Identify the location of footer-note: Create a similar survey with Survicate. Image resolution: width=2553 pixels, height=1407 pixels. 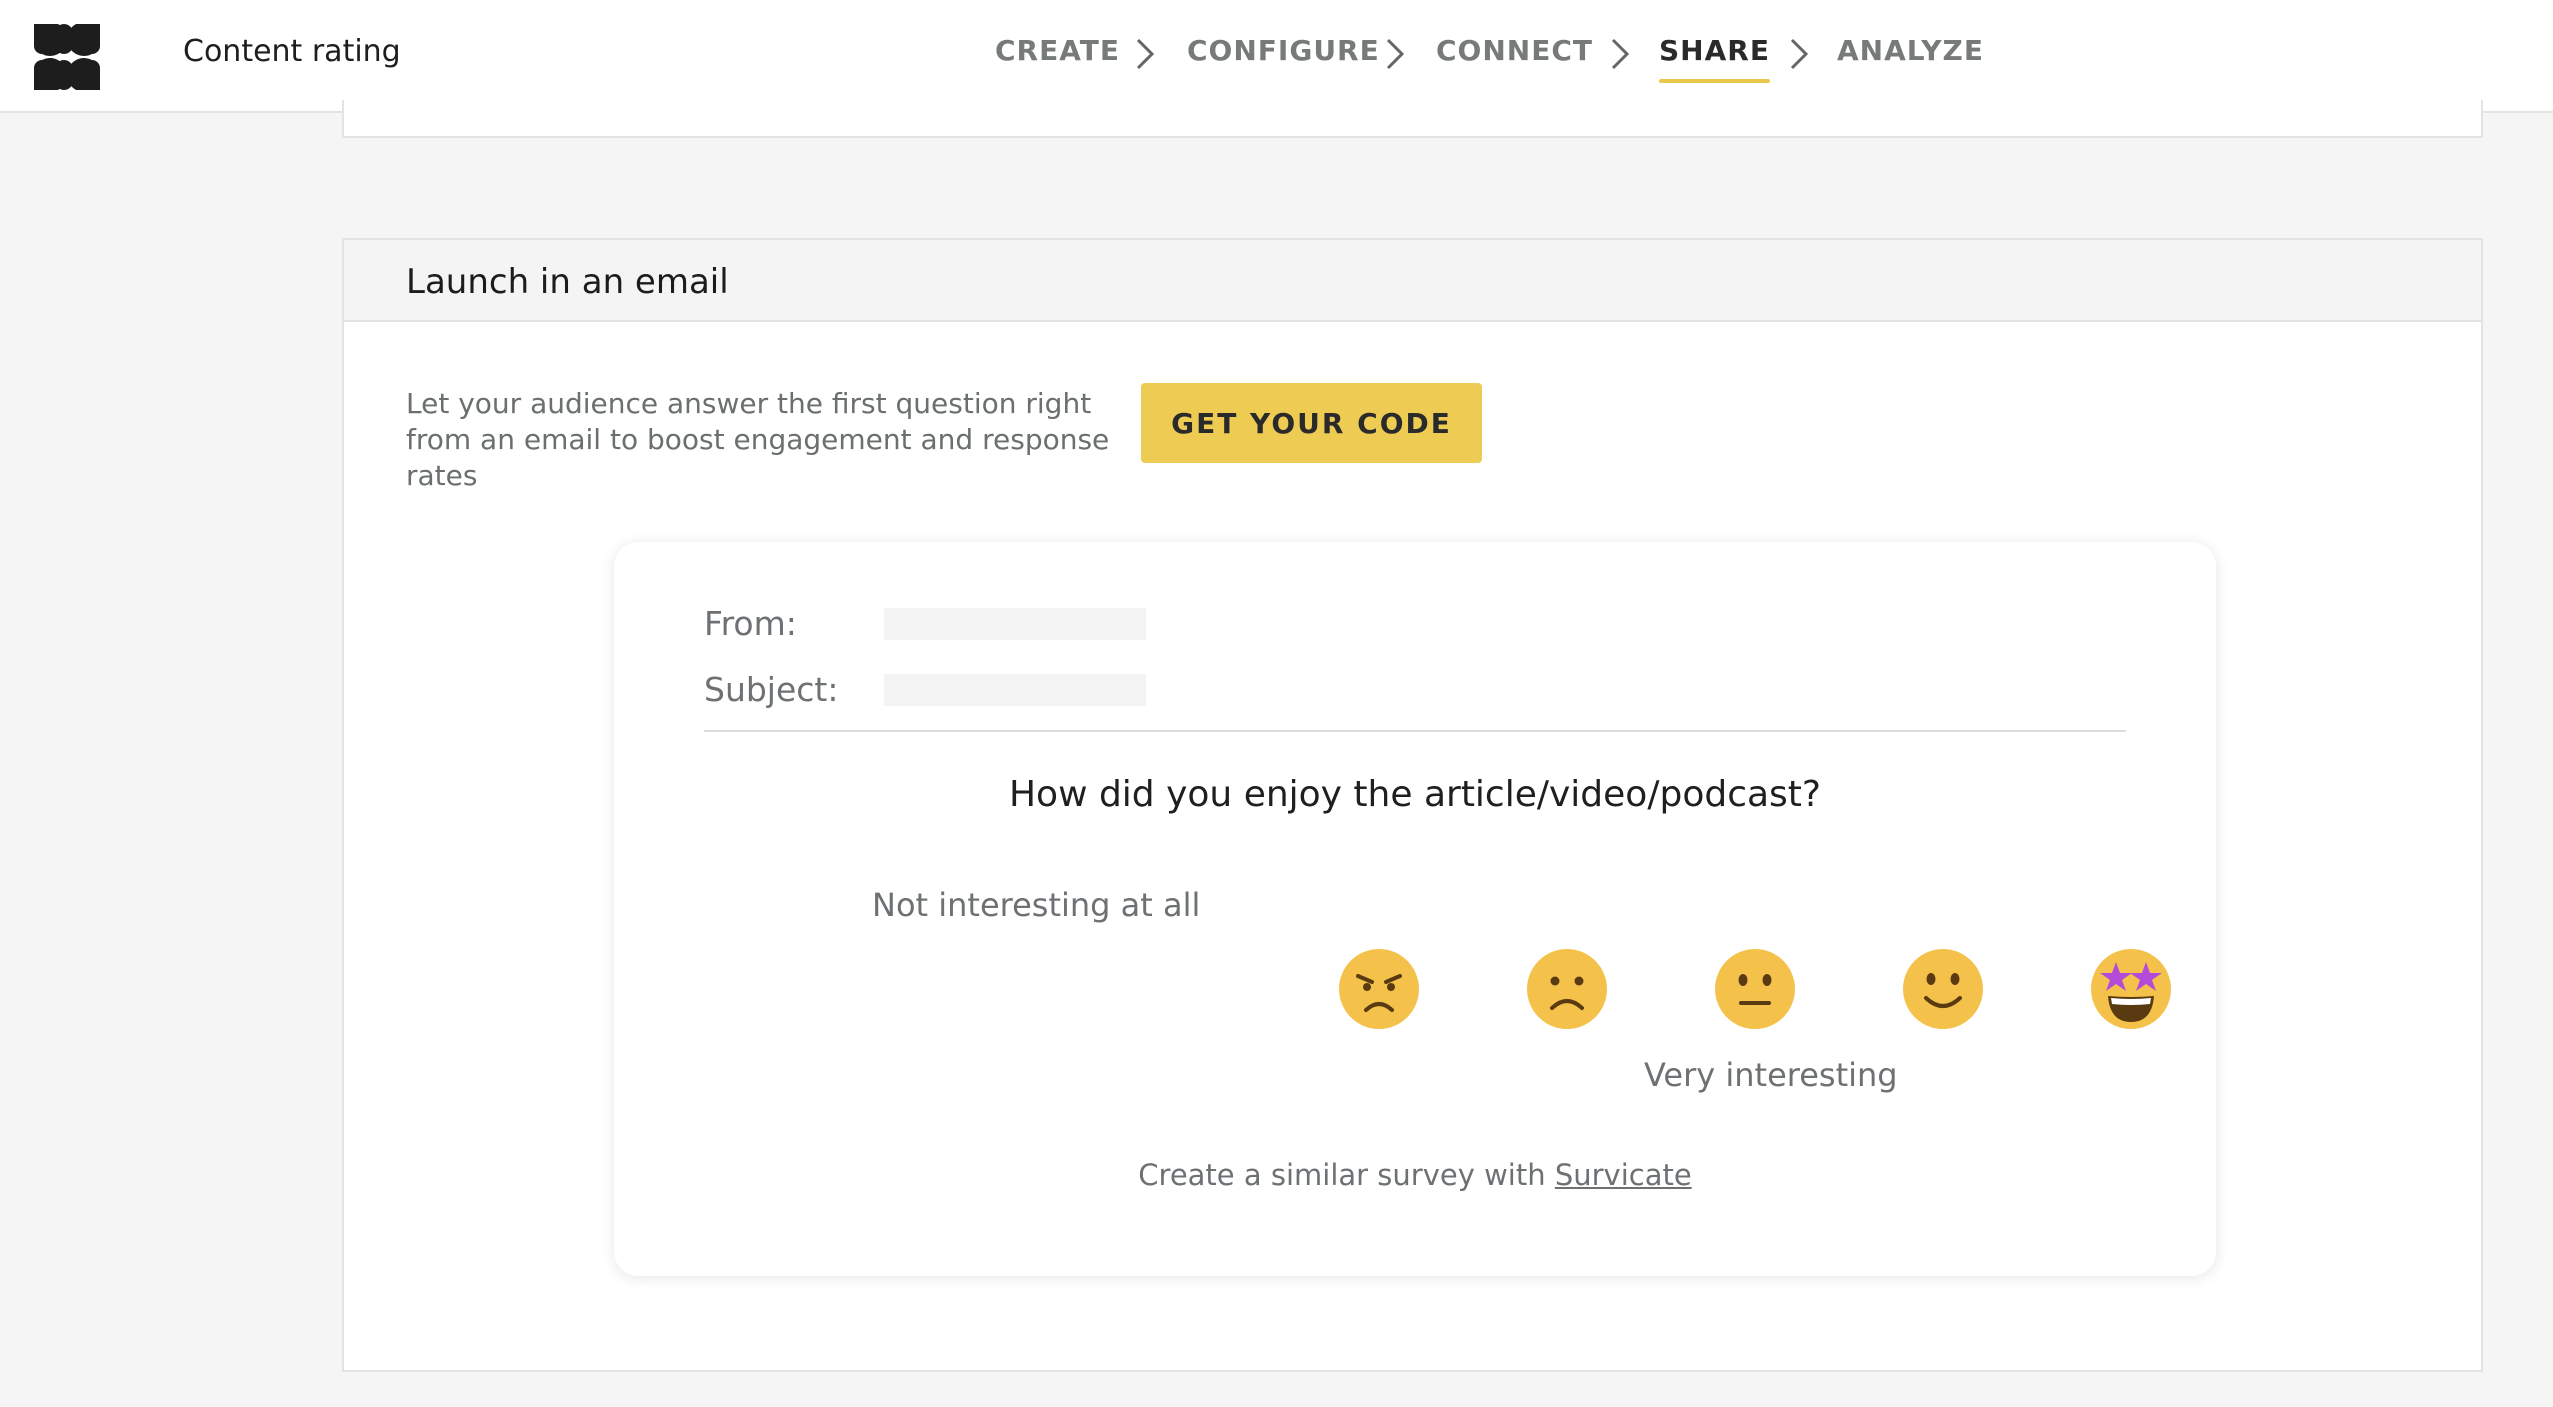
(1415, 1175).